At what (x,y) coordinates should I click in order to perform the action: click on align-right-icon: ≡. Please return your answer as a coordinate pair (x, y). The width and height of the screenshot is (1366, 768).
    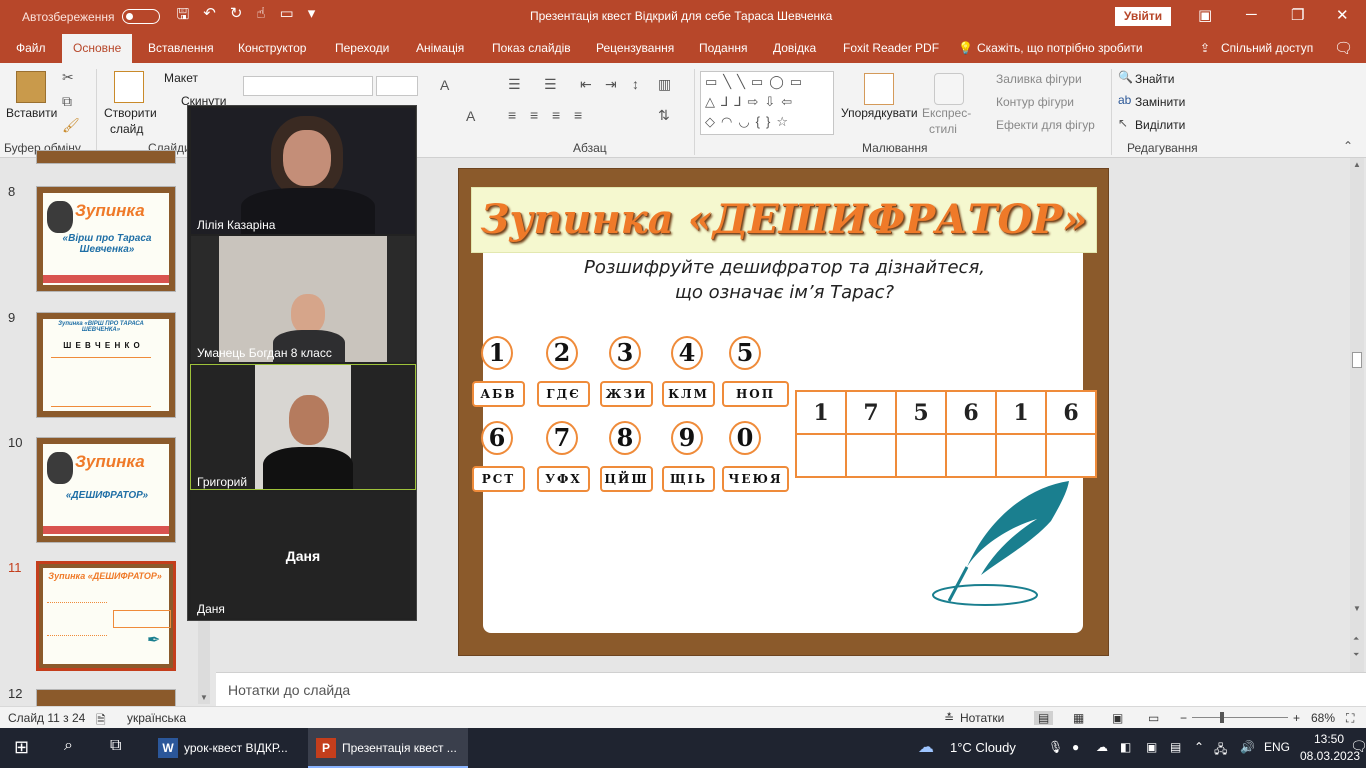
    Looking at the image, I should click on (556, 115).